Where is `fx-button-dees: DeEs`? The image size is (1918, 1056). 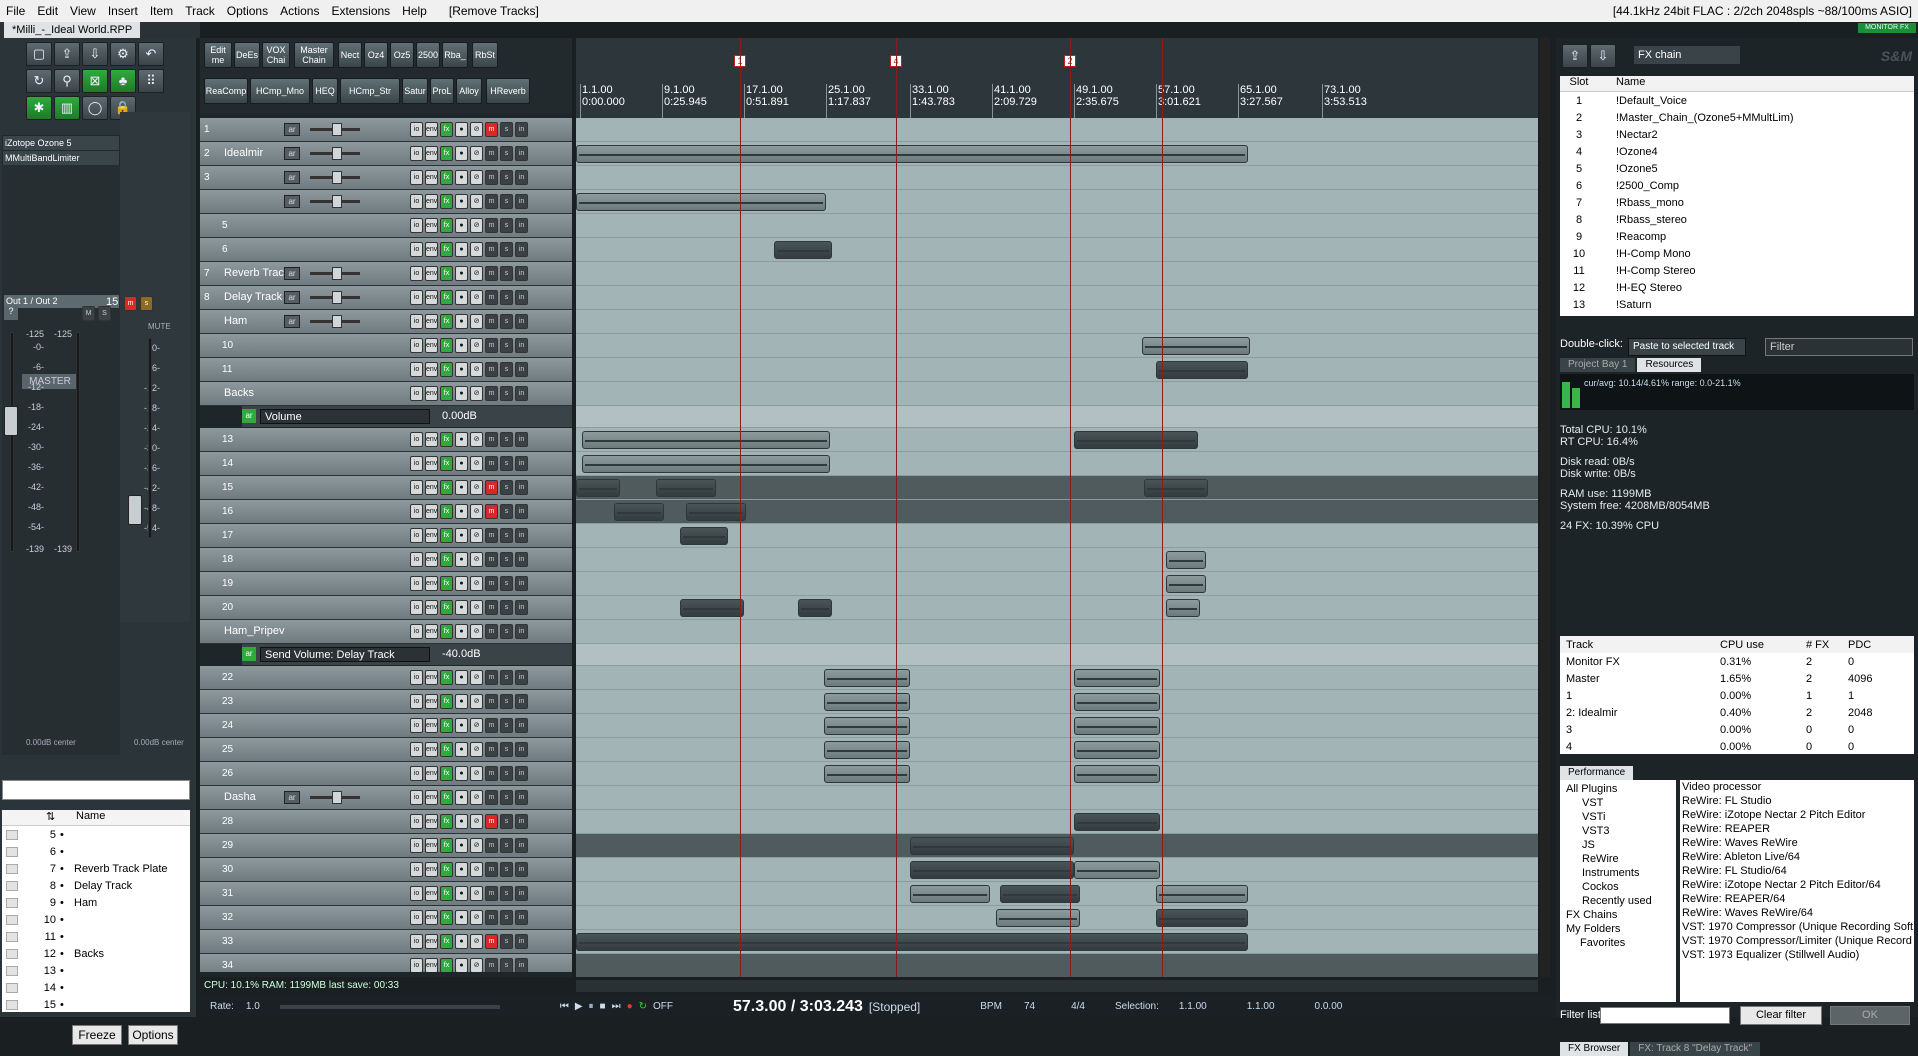 fx-button-dees: DeEs is located at coordinates (247, 55).